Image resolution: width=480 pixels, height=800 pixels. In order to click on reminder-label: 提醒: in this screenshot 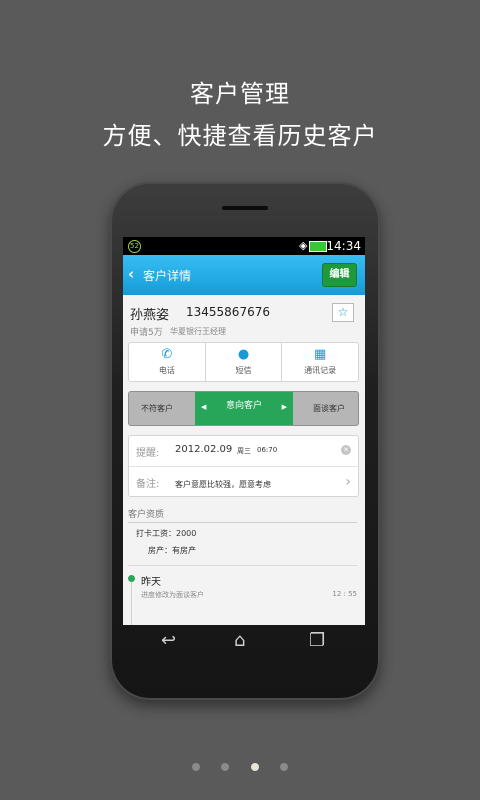, I will do `click(148, 453)`.